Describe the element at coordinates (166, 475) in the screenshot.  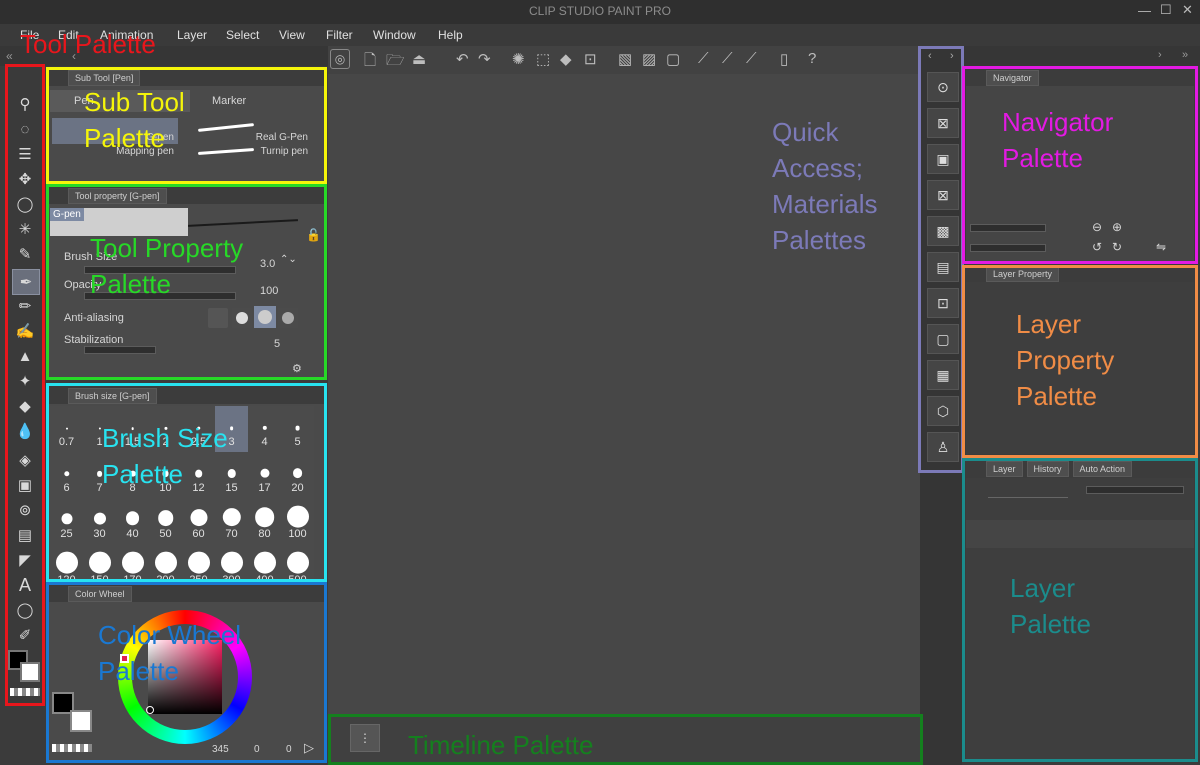
I see `brush-size-cell: 10` at that location.